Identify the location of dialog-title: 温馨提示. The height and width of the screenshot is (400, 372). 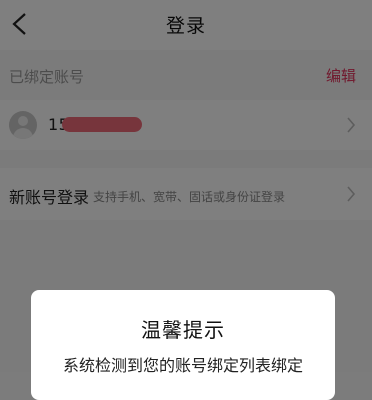
(183, 330).